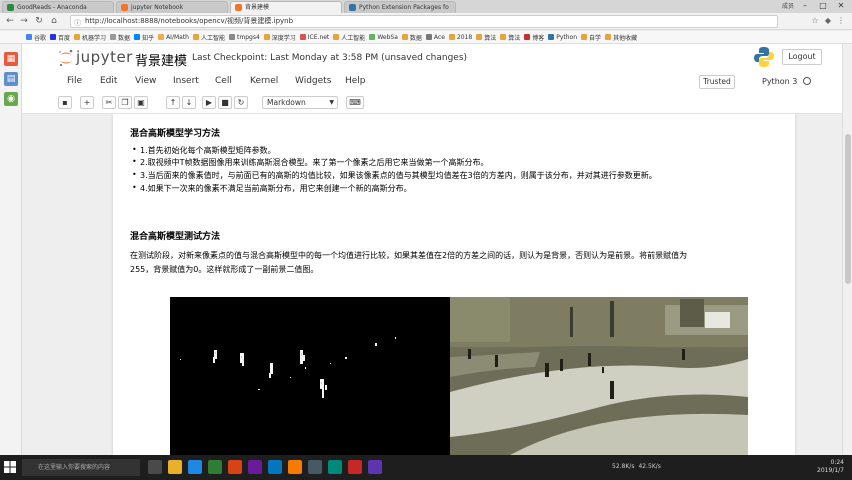 The height and width of the screenshot is (480, 852). I want to click on page-scrollbar, so click(847, 249).